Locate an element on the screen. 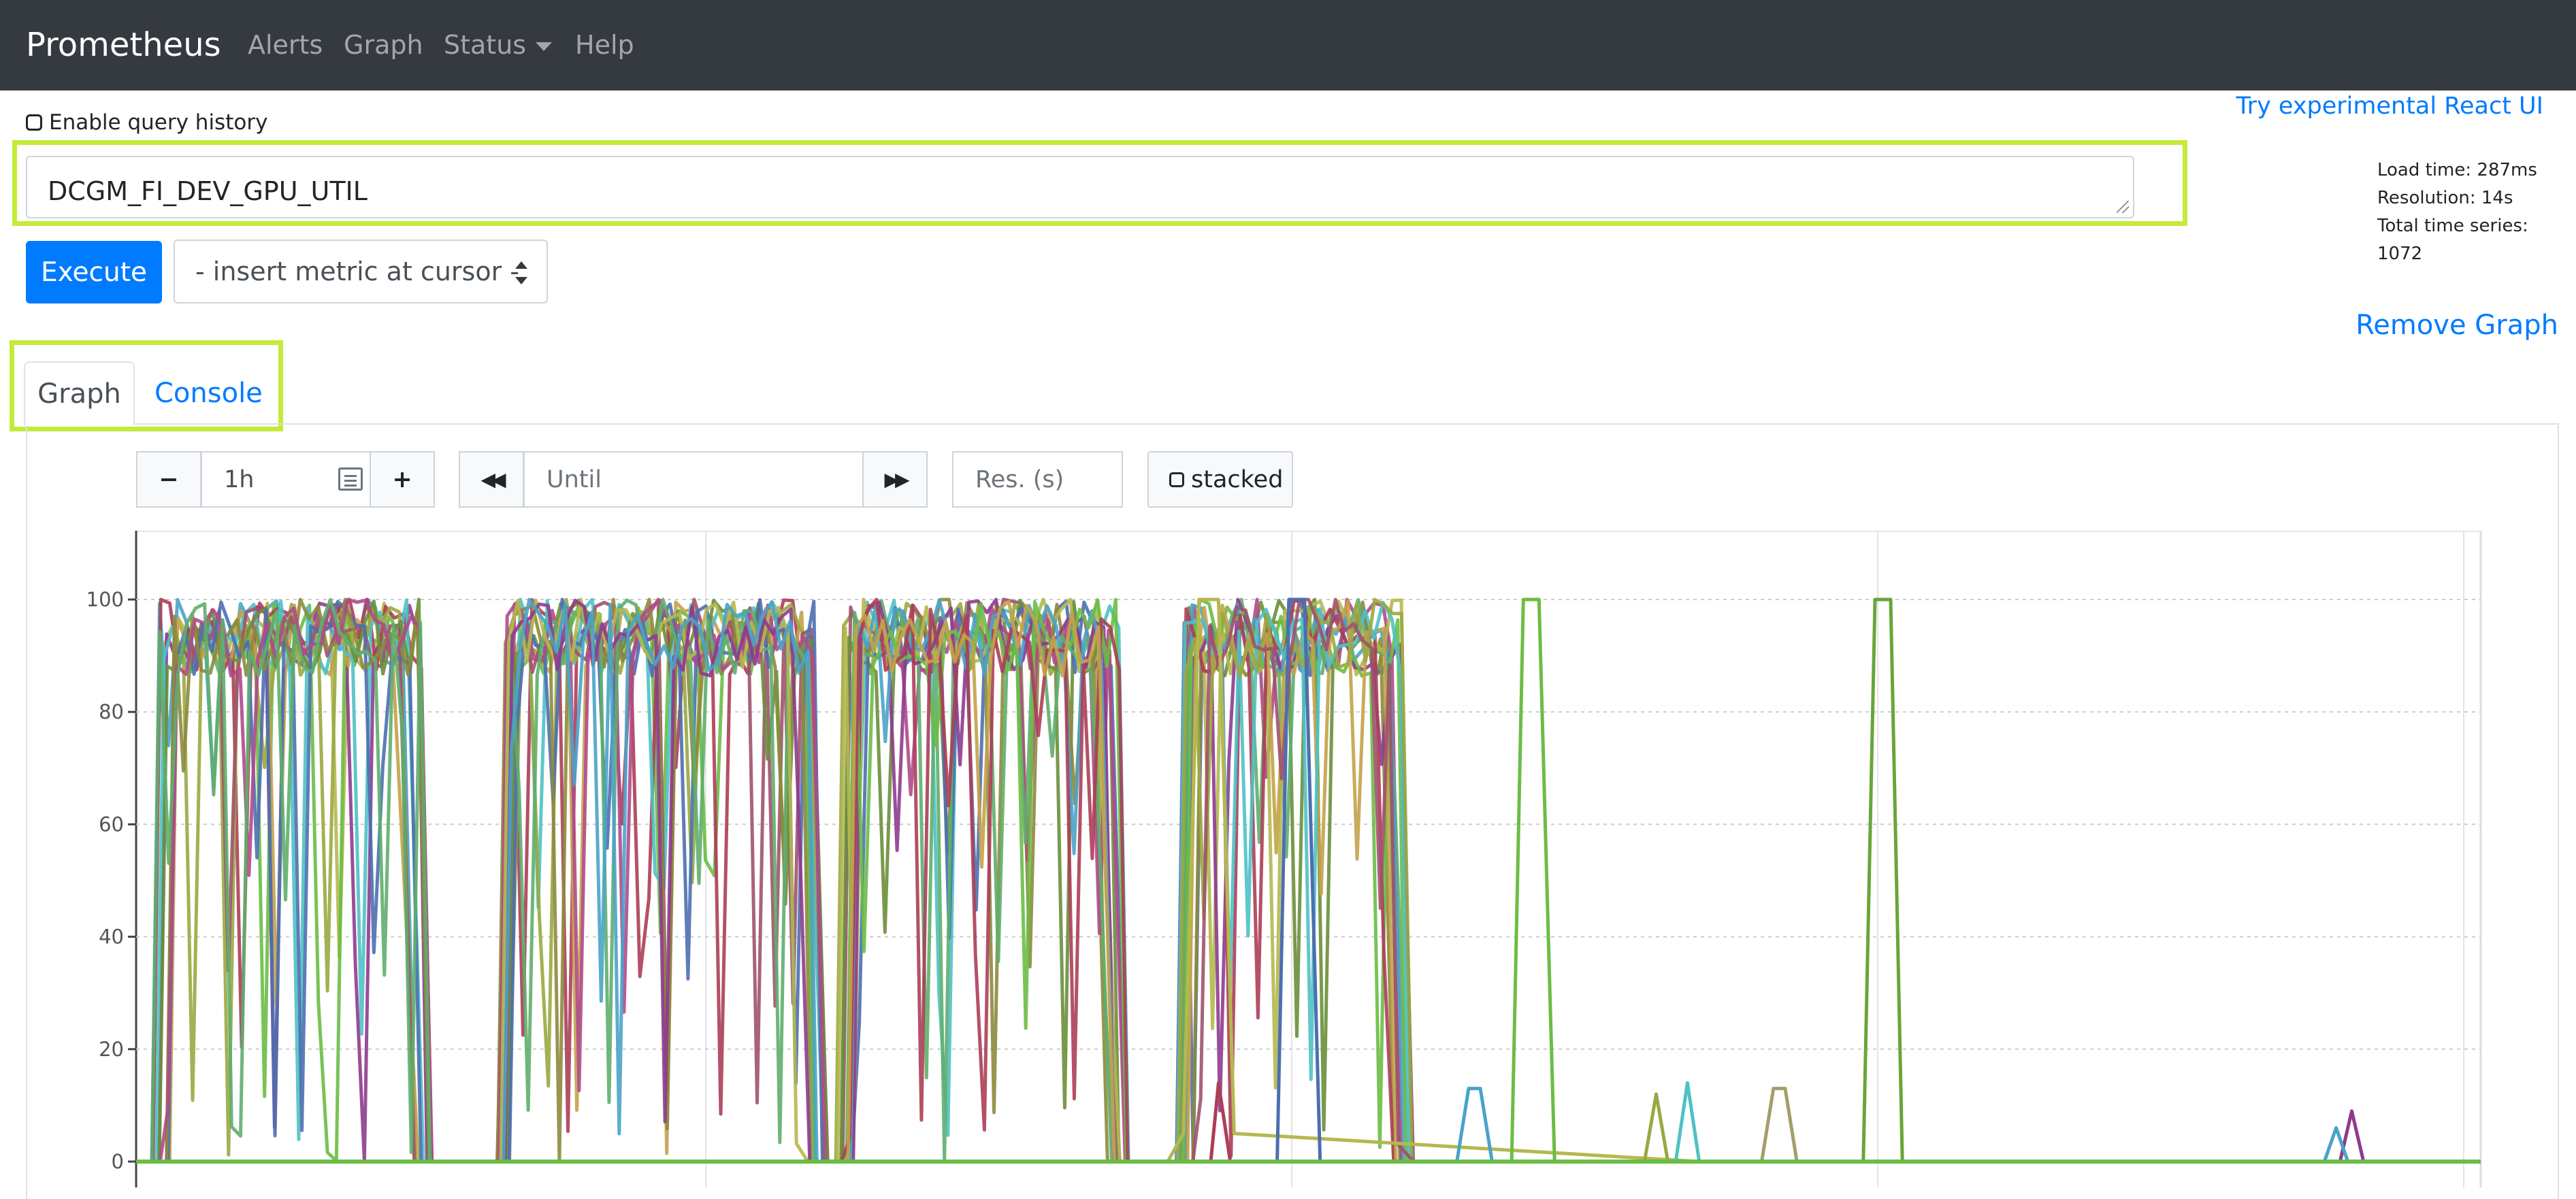 The image size is (2576, 1199). range-increase-button: + is located at coordinates (402, 479).